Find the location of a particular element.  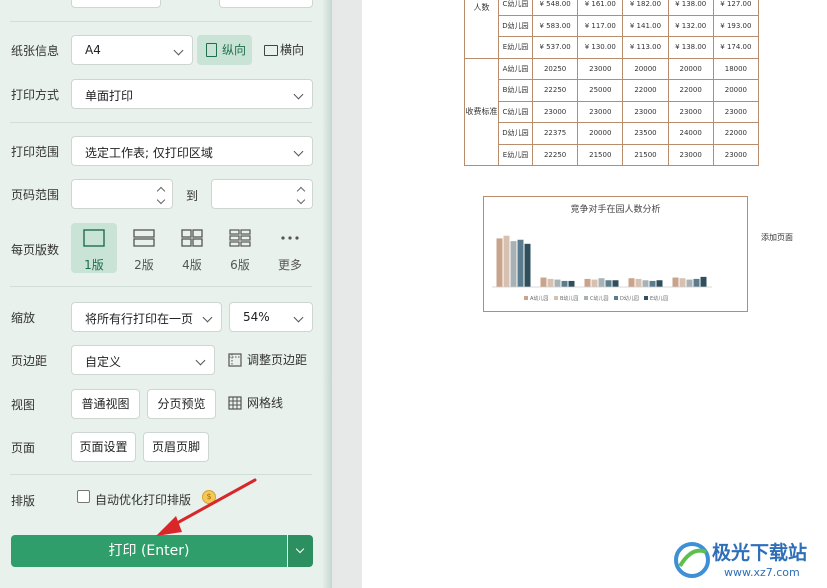

table-cell: ¥ 130.00 is located at coordinates (600, 47).